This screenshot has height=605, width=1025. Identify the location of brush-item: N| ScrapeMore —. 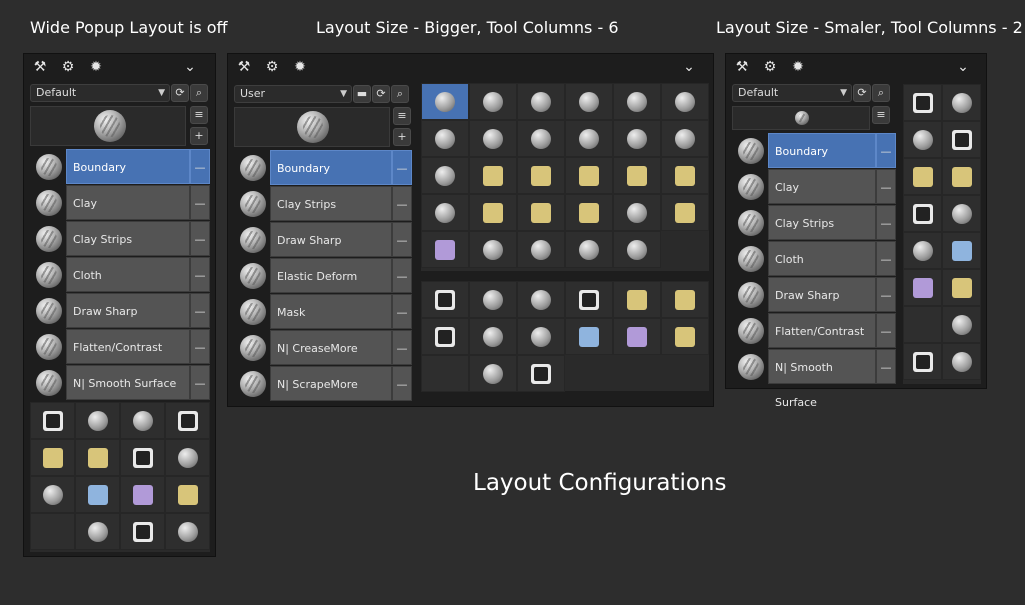
(323, 383).